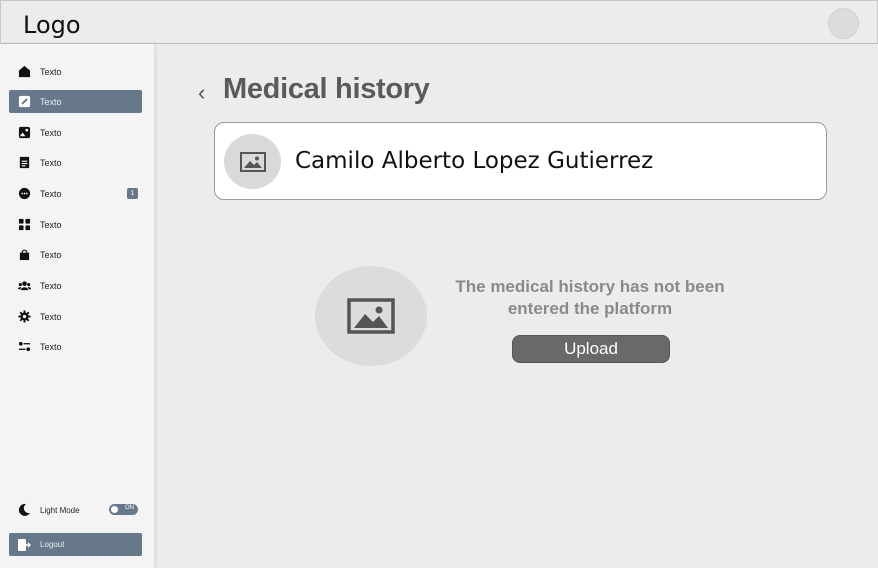 The width and height of the screenshot is (878, 568). What do you see at coordinates (24, 225) in the screenshot?
I see `grid-icon` at bounding box center [24, 225].